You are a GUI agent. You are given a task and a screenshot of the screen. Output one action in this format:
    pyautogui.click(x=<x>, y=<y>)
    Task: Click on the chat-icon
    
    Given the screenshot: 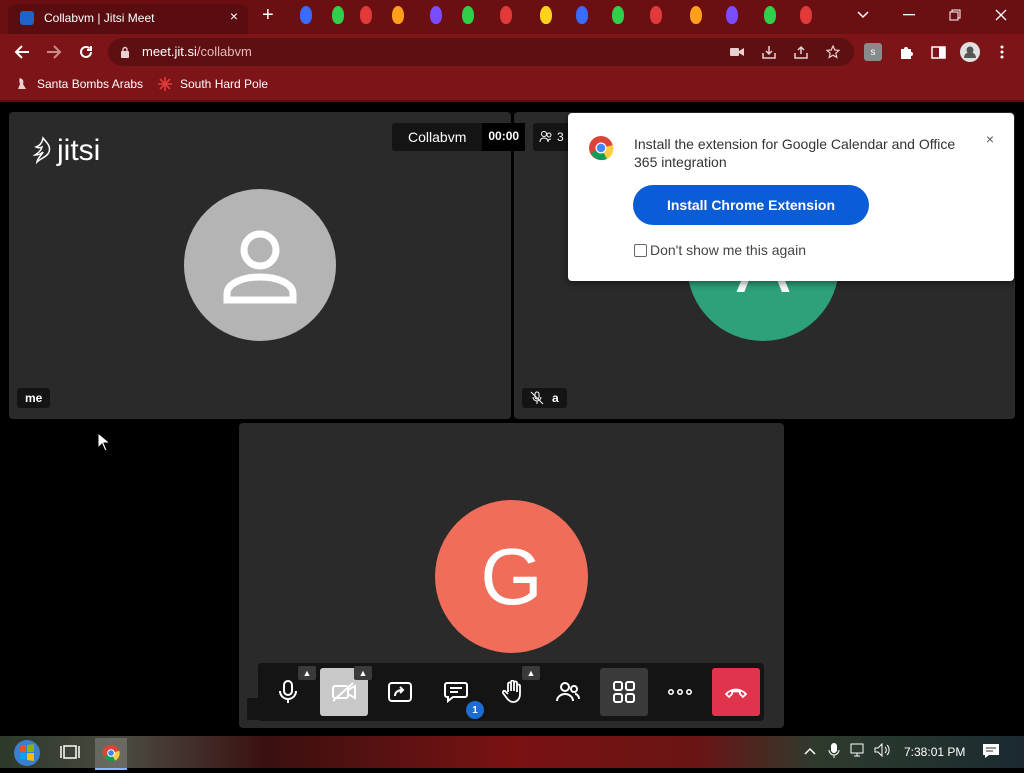 What is the action you would take?
    pyautogui.click(x=456, y=692)
    